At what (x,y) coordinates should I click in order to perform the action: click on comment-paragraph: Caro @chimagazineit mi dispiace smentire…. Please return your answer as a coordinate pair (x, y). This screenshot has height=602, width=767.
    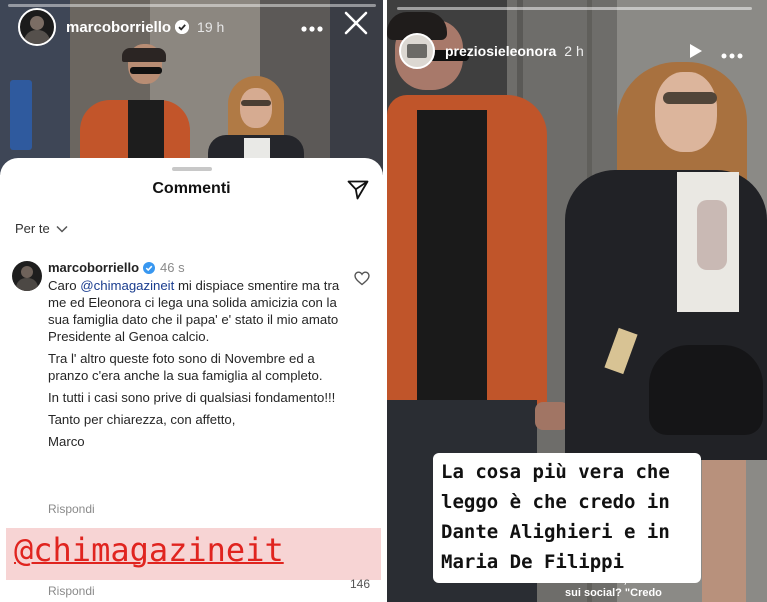
    Looking at the image, I should click on (194, 311).